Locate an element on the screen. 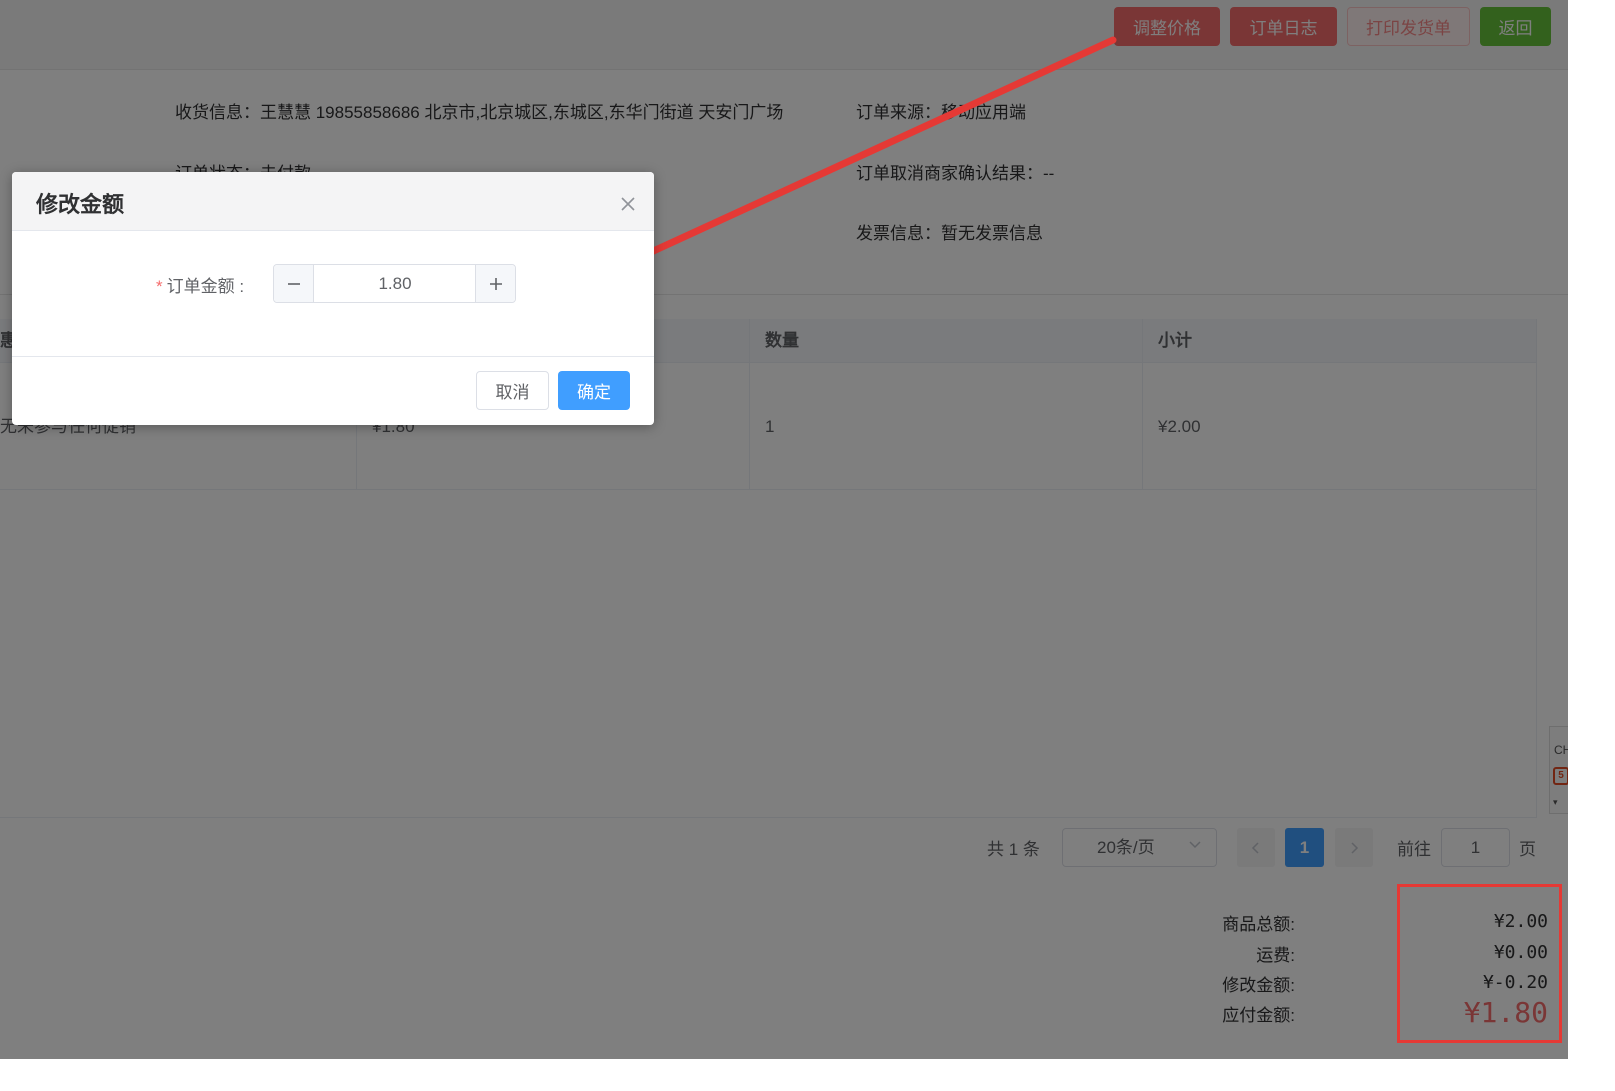  close-icon is located at coordinates (628, 204).